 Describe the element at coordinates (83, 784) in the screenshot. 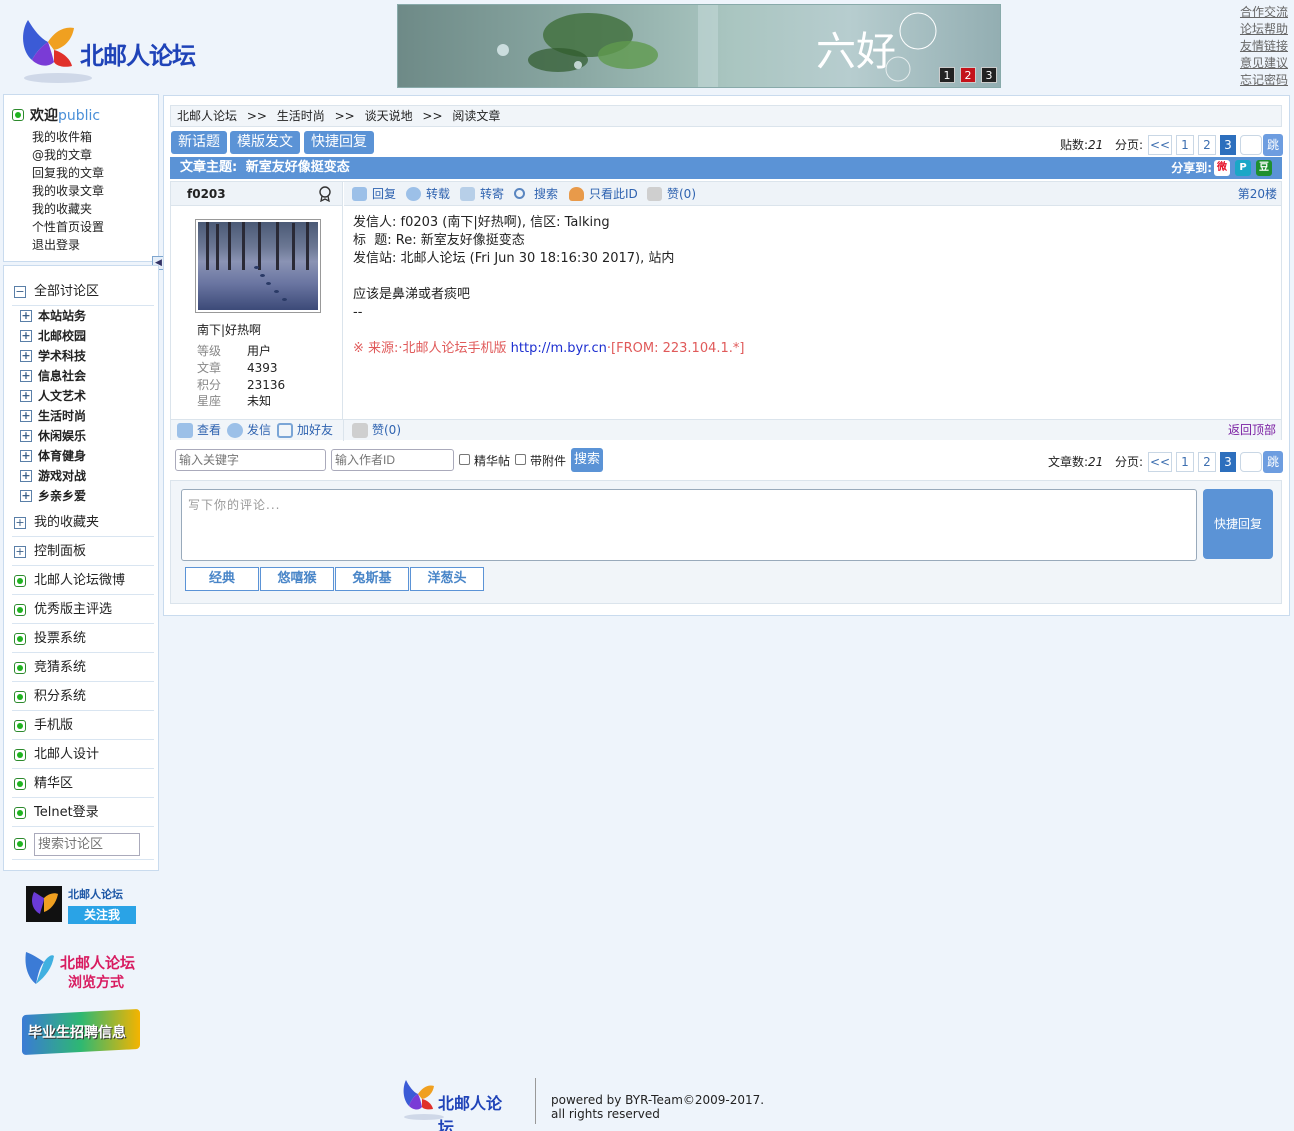

I see `nav-digest: 精华区` at that location.